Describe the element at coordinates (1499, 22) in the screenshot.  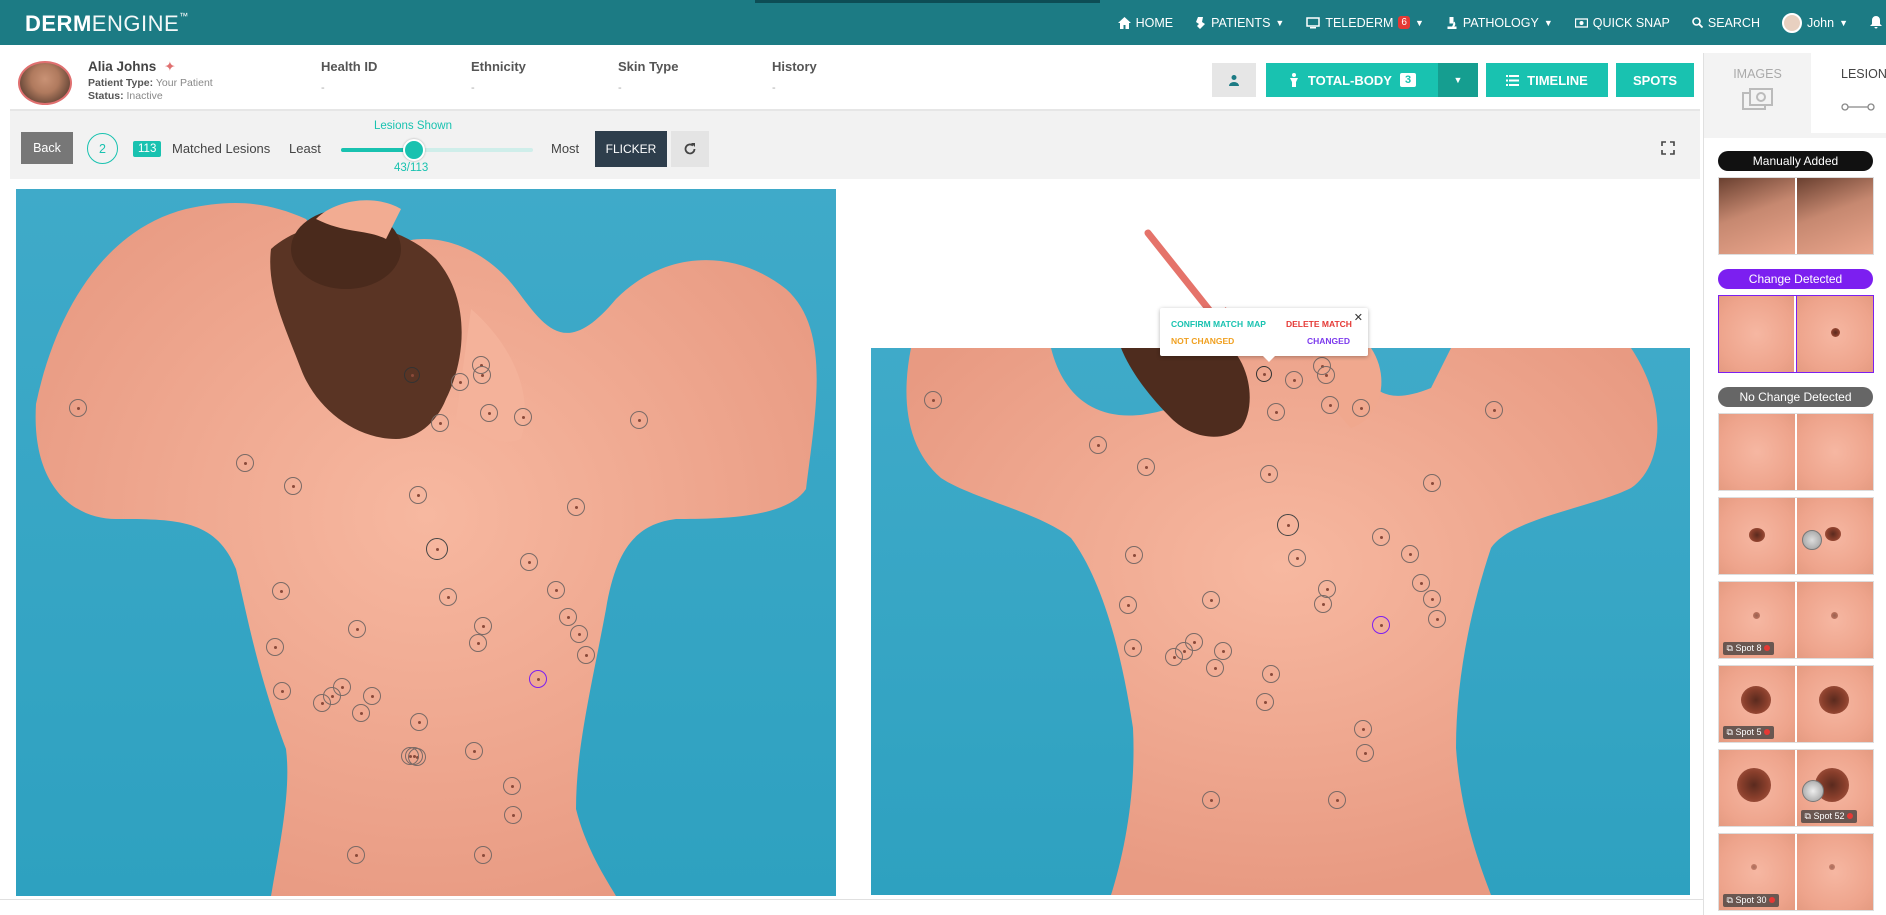
I see `nav-pathology: PATHOLOGY ▼` at that location.